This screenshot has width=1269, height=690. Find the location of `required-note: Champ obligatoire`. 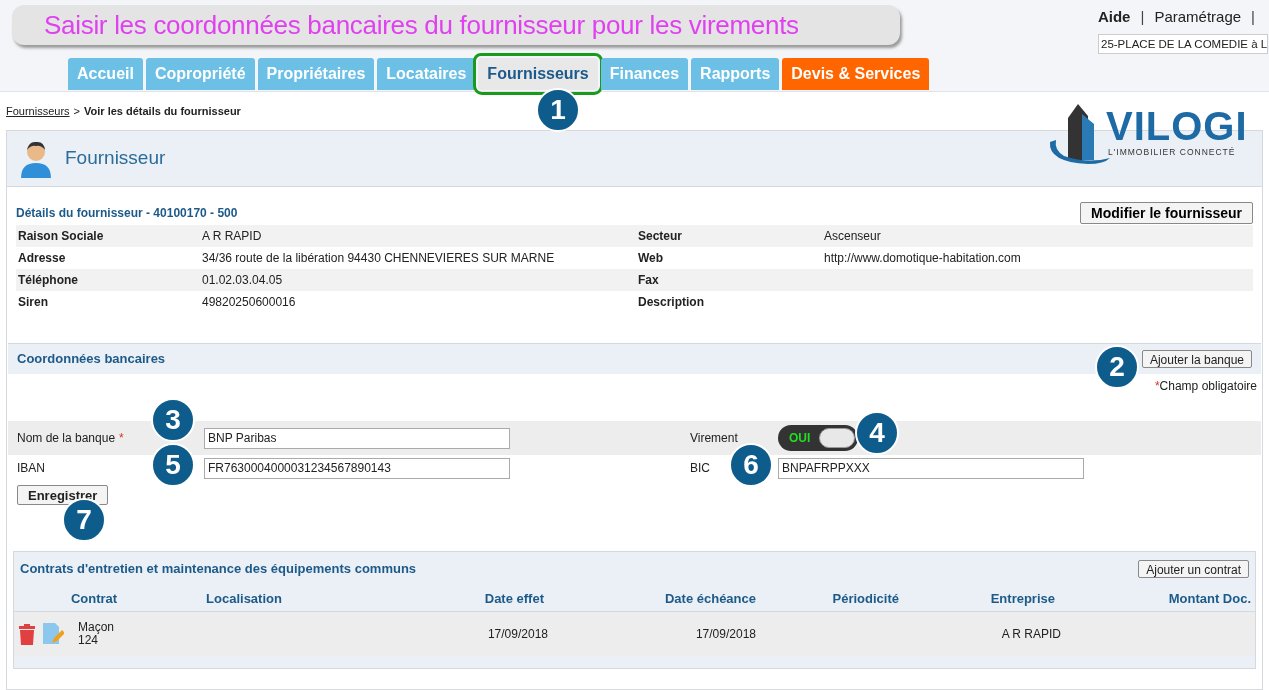

required-note: Champ obligatoire is located at coordinates (1208, 386).